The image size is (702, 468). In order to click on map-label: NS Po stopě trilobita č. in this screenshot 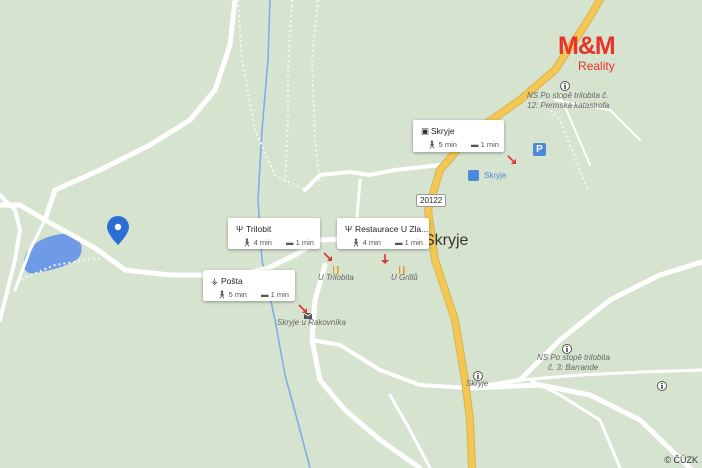, I will do `click(568, 95)`.